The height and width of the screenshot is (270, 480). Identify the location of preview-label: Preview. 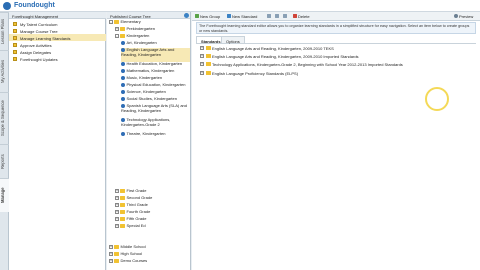
(466, 16).